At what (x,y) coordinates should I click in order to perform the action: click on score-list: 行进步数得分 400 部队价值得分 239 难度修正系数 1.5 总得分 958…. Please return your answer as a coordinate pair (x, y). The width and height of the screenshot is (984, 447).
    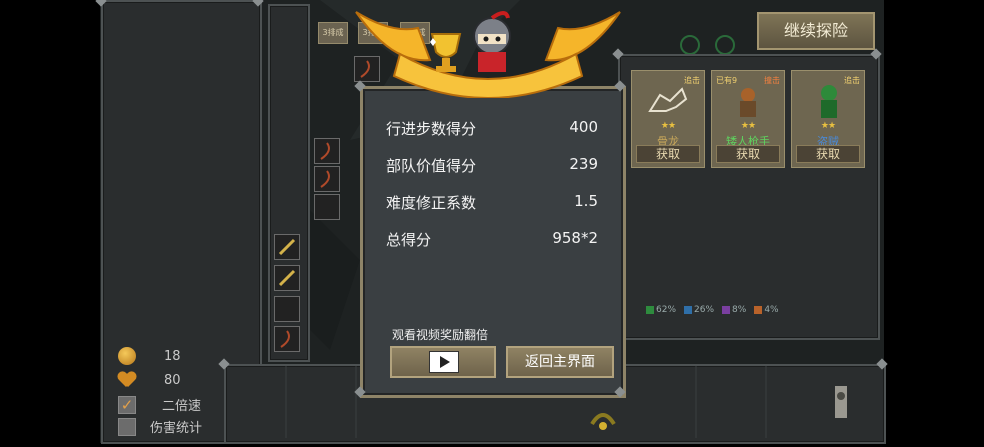
    Looking at the image, I should click on (492, 182).